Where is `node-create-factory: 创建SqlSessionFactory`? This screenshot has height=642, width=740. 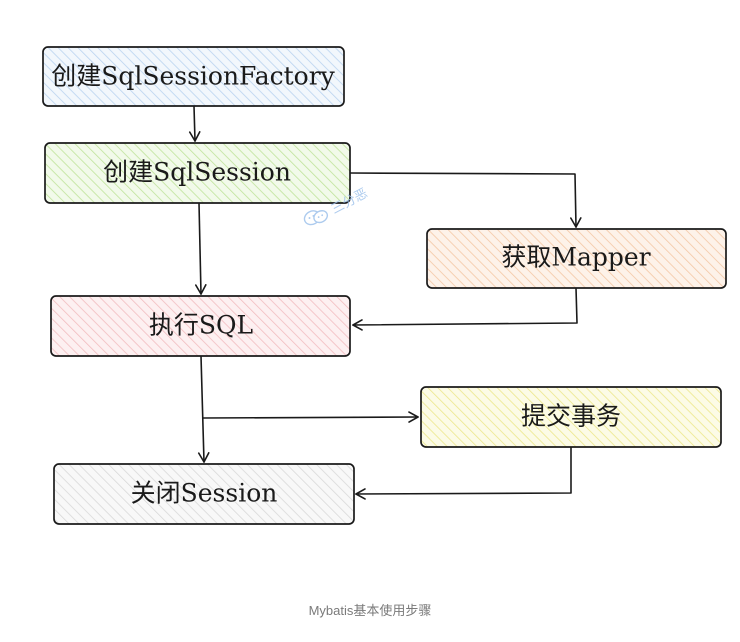
node-create-factory: 创建SqlSessionFactory is located at coordinates (193, 76).